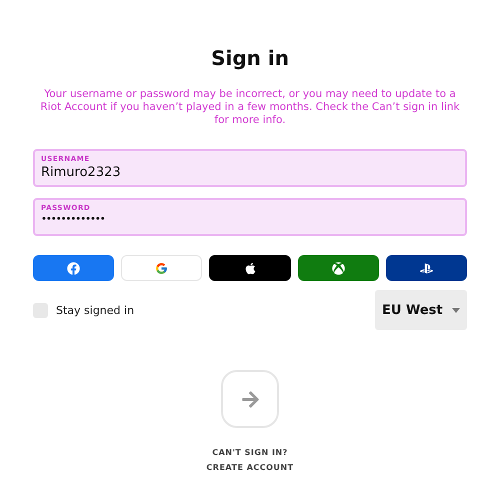 The height and width of the screenshot is (490, 500). What do you see at coordinates (421, 310) in the screenshot?
I see `region-dropdown: EU West` at bounding box center [421, 310].